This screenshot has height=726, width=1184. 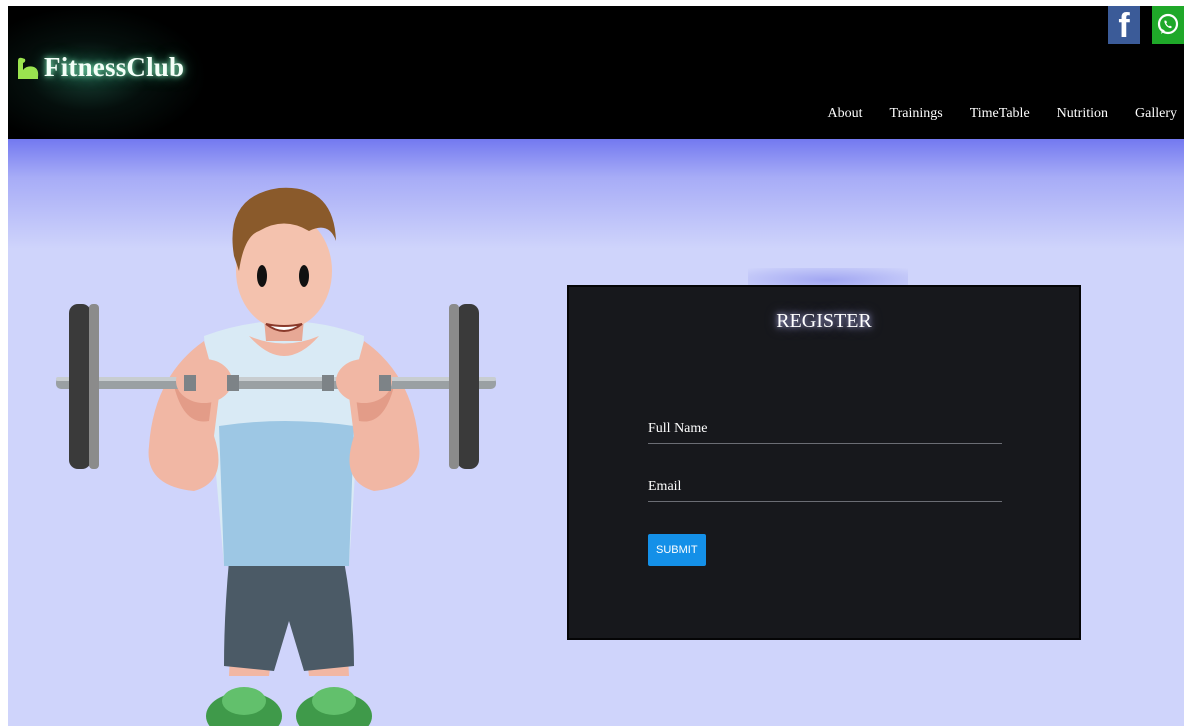 What do you see at coordinates (1156, 114) in the screenshot?
I see `nav-gallery: Gallery` at bounding box center [1156, 114].